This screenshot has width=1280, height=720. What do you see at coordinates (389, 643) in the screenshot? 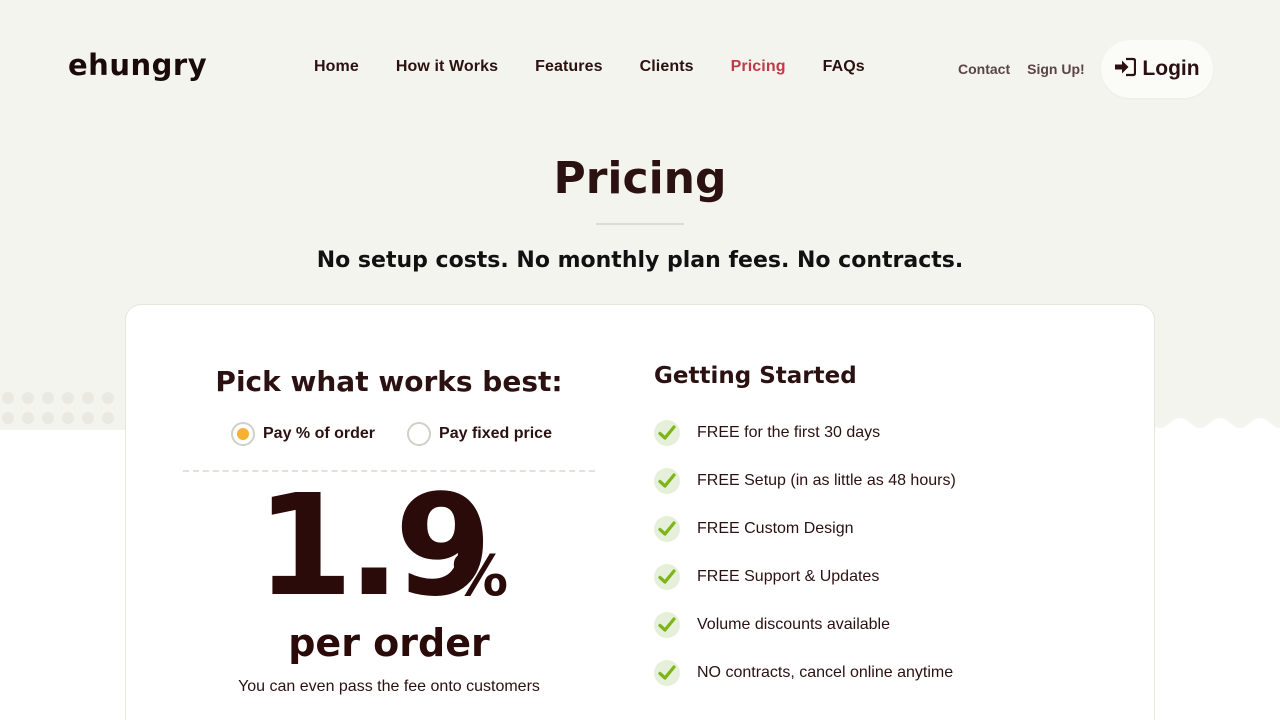
I see `rate-label: per order` at bounding box center [389, 643].